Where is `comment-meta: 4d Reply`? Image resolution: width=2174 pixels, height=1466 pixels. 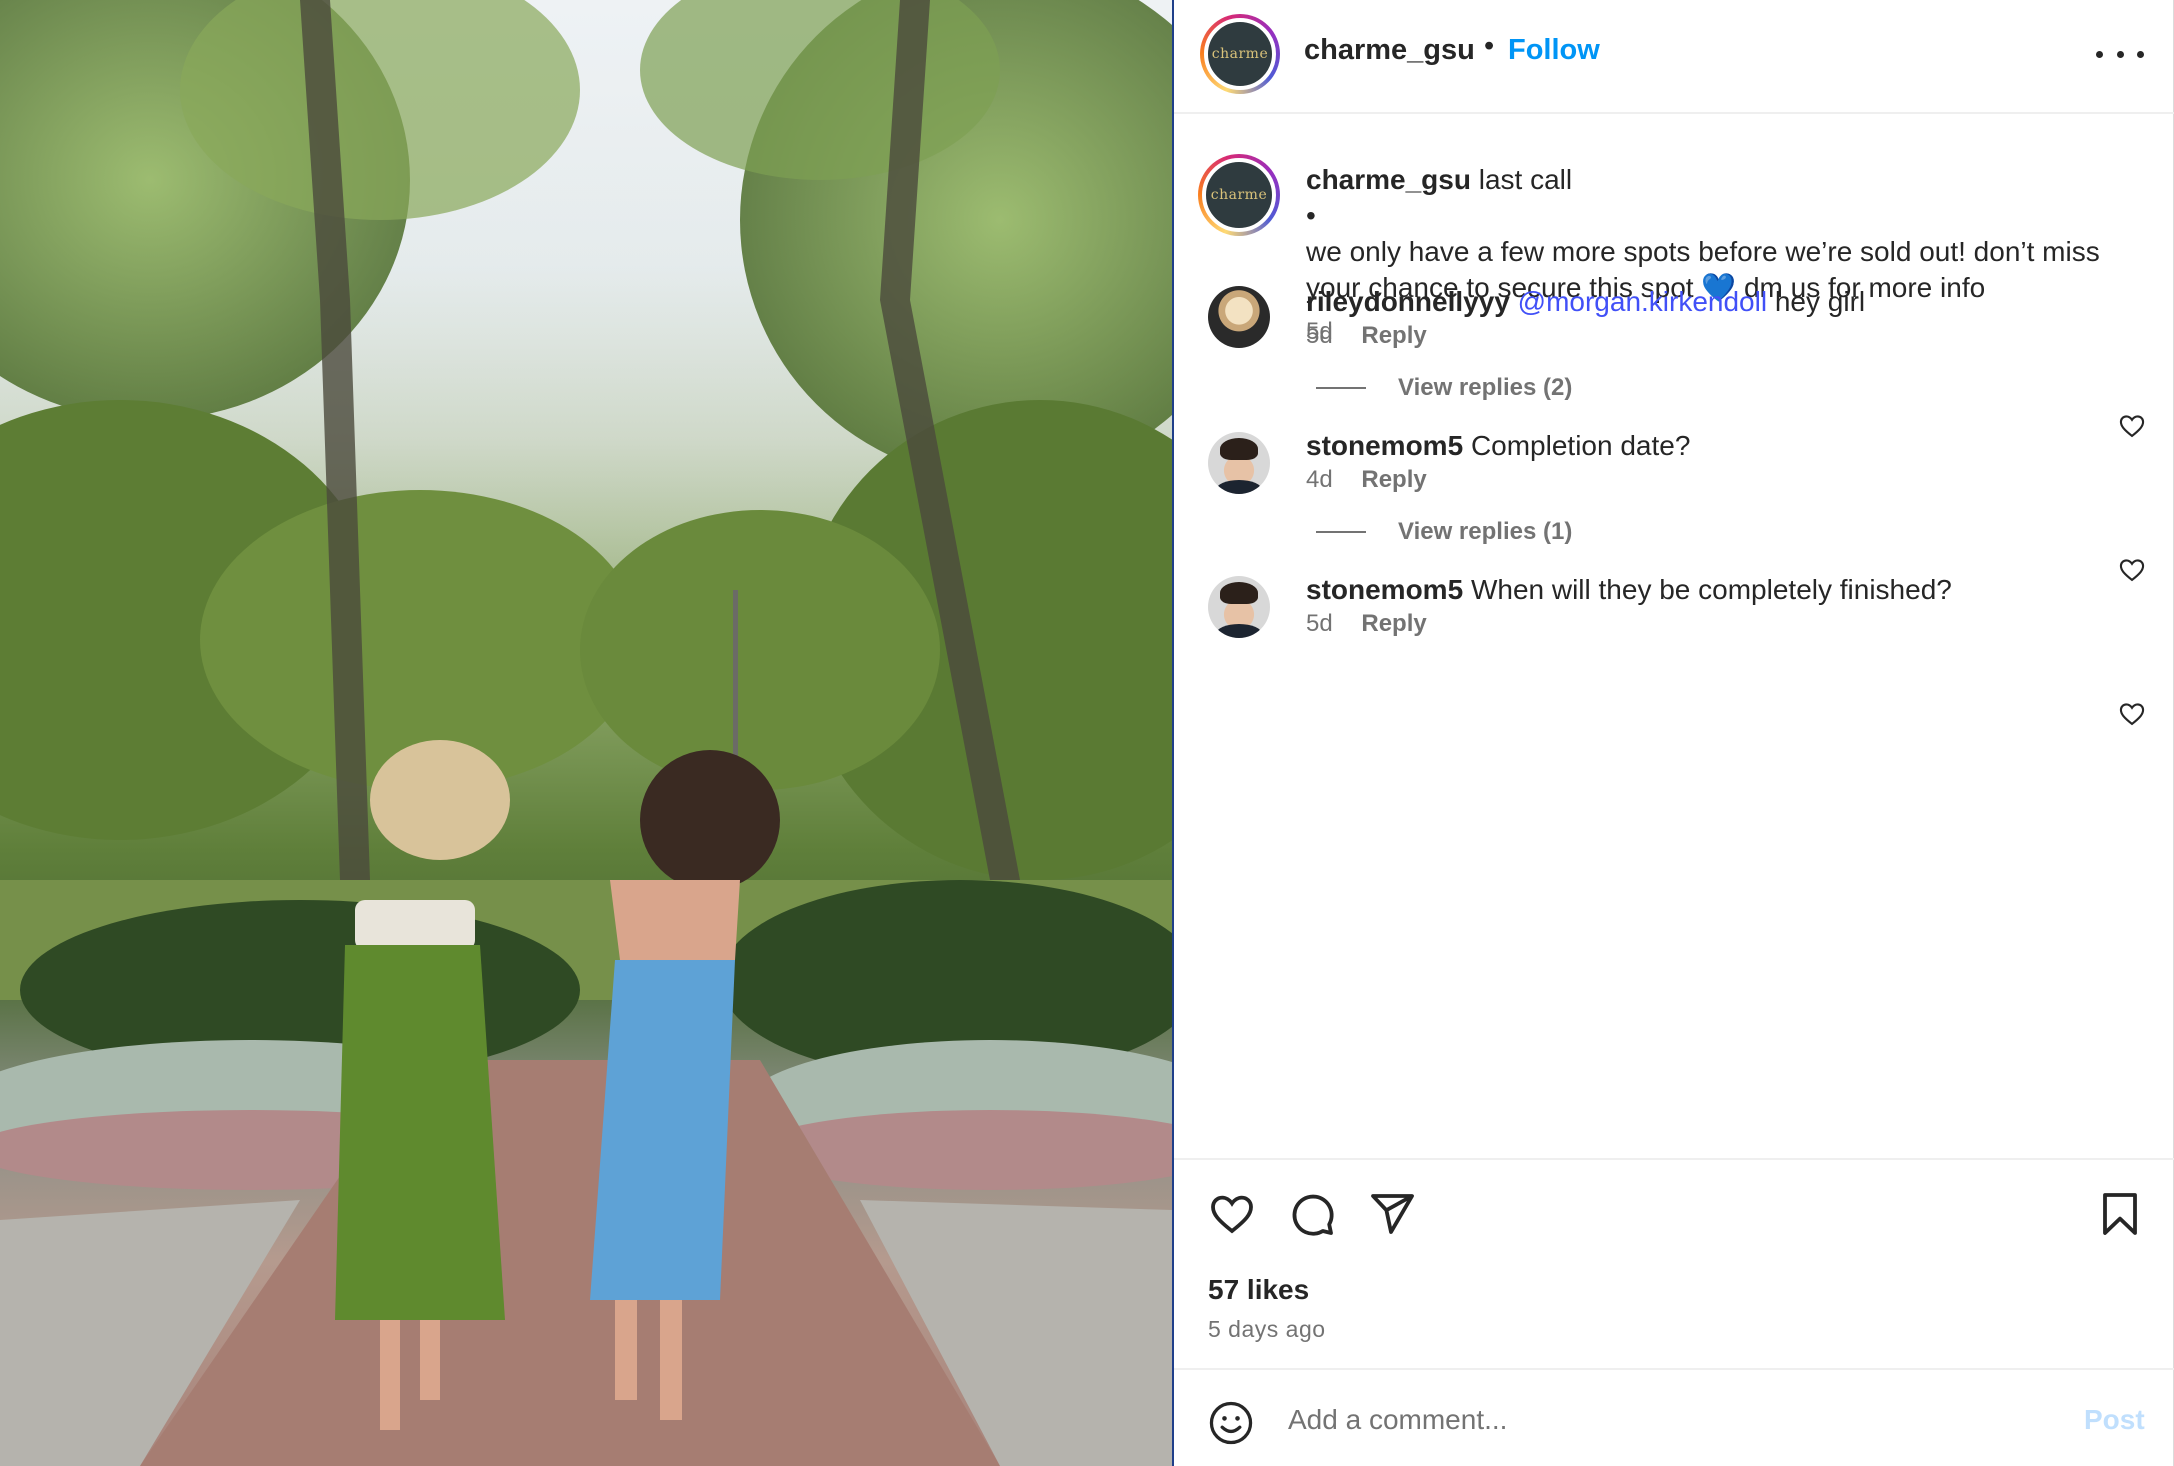 comment-meta: 4d Reply is located at coordinates (1366, 480).